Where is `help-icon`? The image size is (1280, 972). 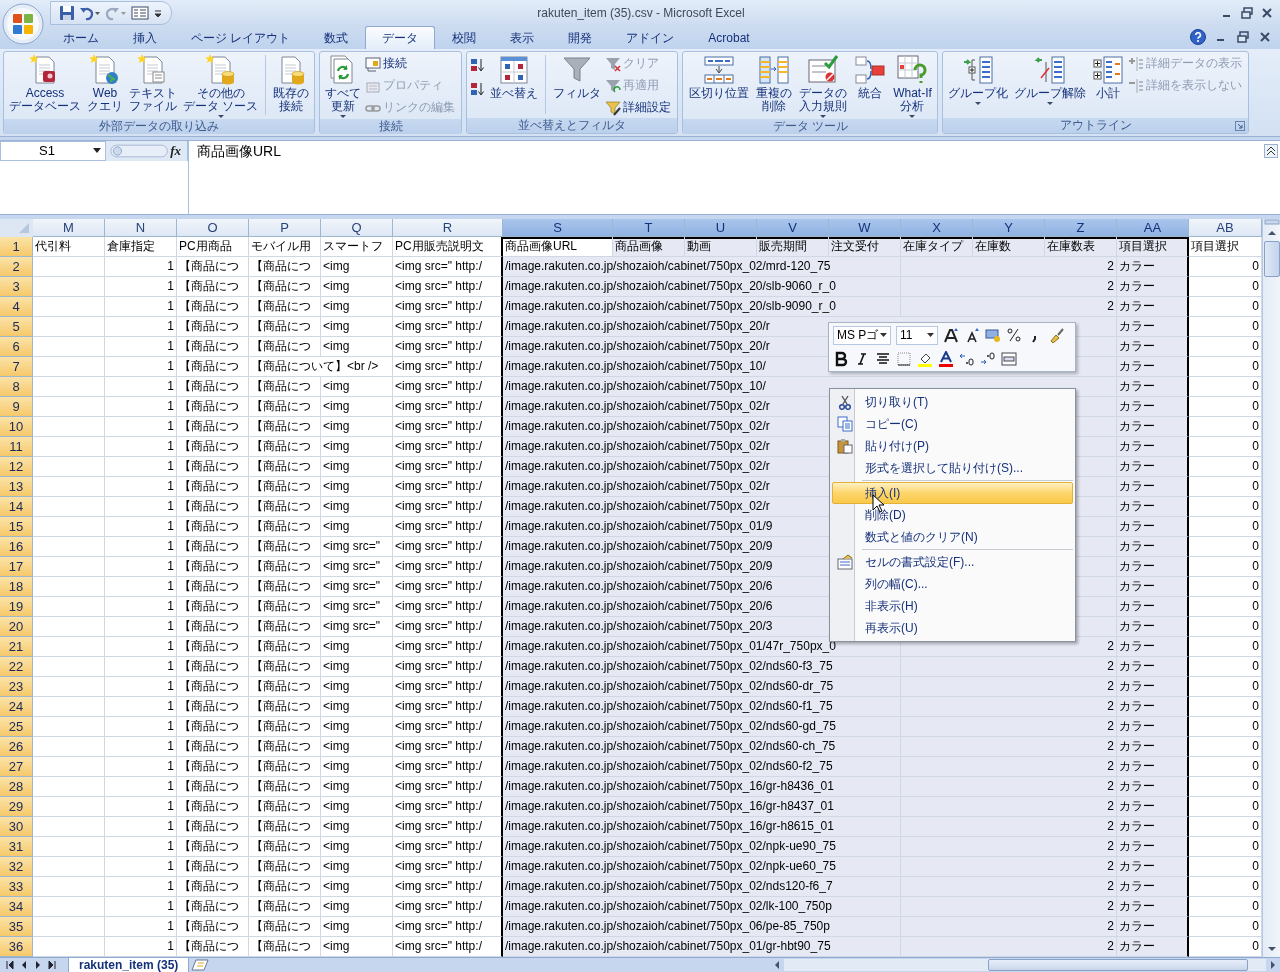
help-icon is located at coordinates (1198, 37).